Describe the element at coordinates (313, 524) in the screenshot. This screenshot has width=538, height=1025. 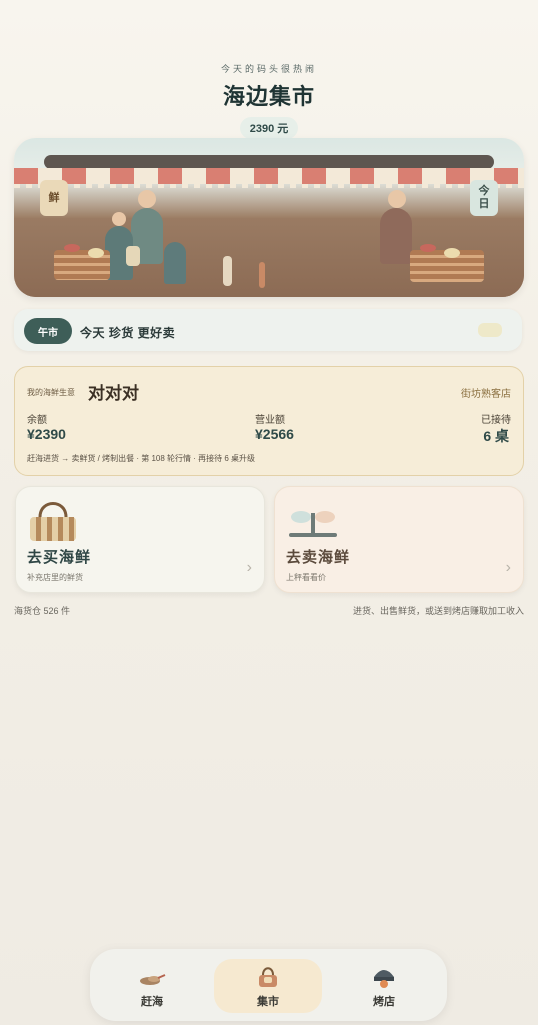
I see `scale-icon` at that location.